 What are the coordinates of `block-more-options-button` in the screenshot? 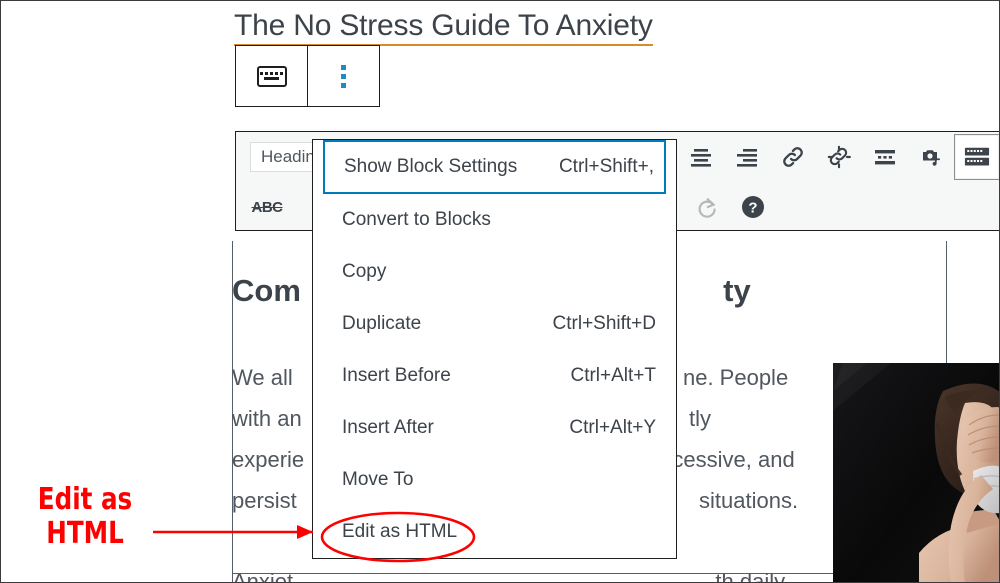 It's located at (343, 76).